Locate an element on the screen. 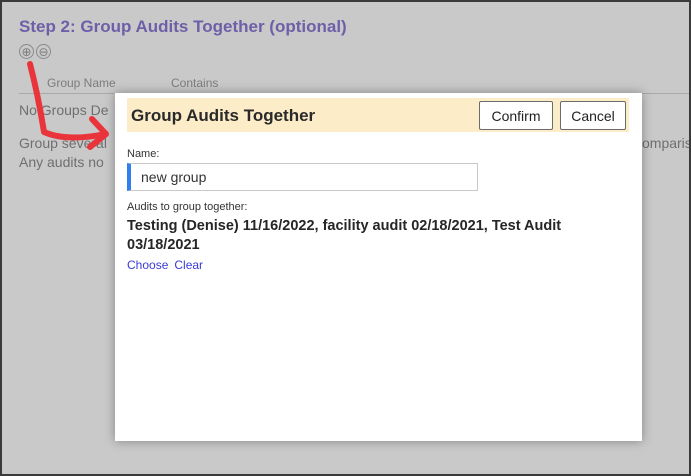 This screenshot has width=691, height=476. audit-selection-links: Choose Clear is located at coordinates (165, 265).